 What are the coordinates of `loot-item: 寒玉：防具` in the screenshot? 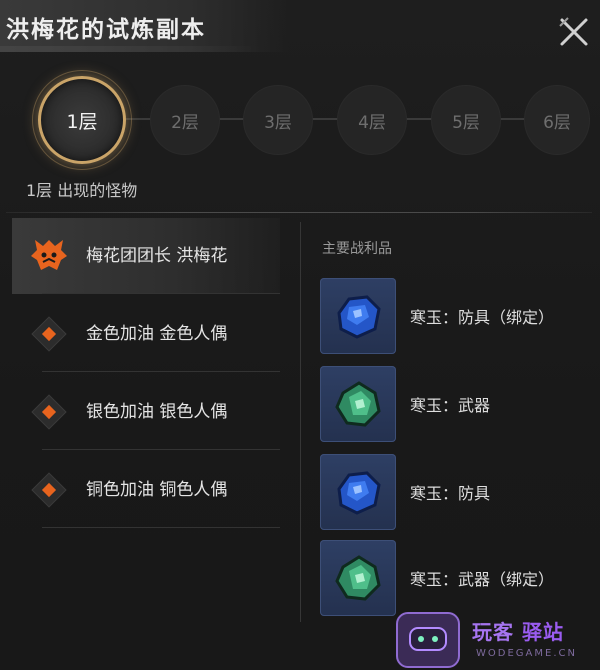 It's located at (455, 492).